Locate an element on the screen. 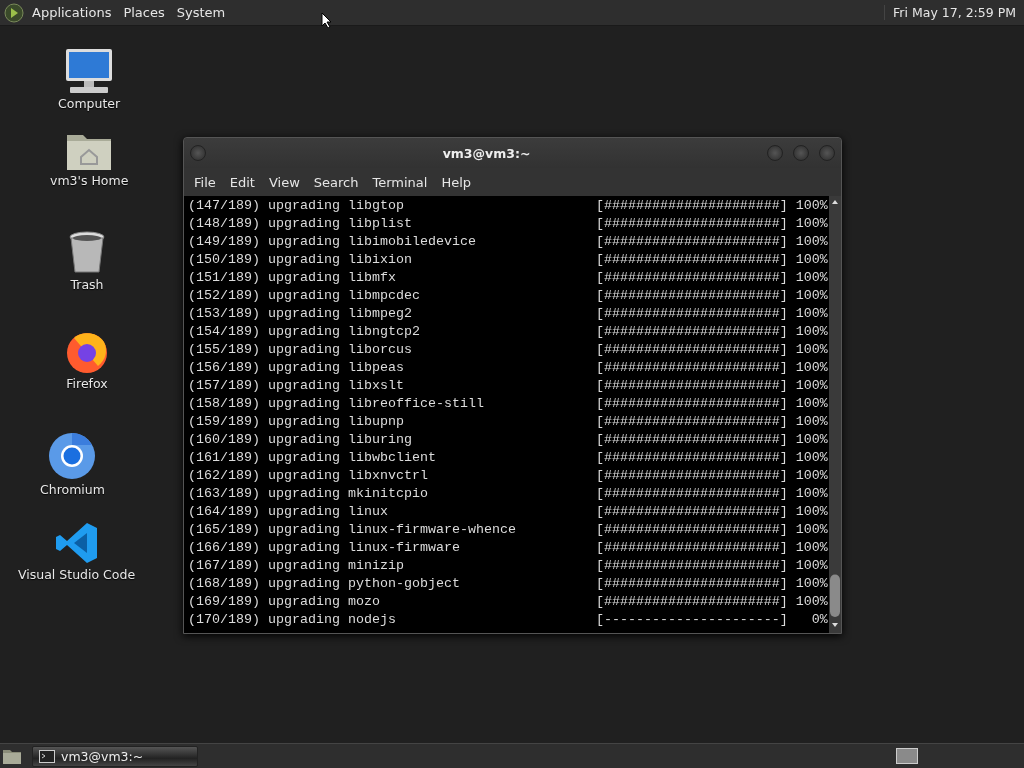  app-menu-icon is located at coordinates (14, 12).